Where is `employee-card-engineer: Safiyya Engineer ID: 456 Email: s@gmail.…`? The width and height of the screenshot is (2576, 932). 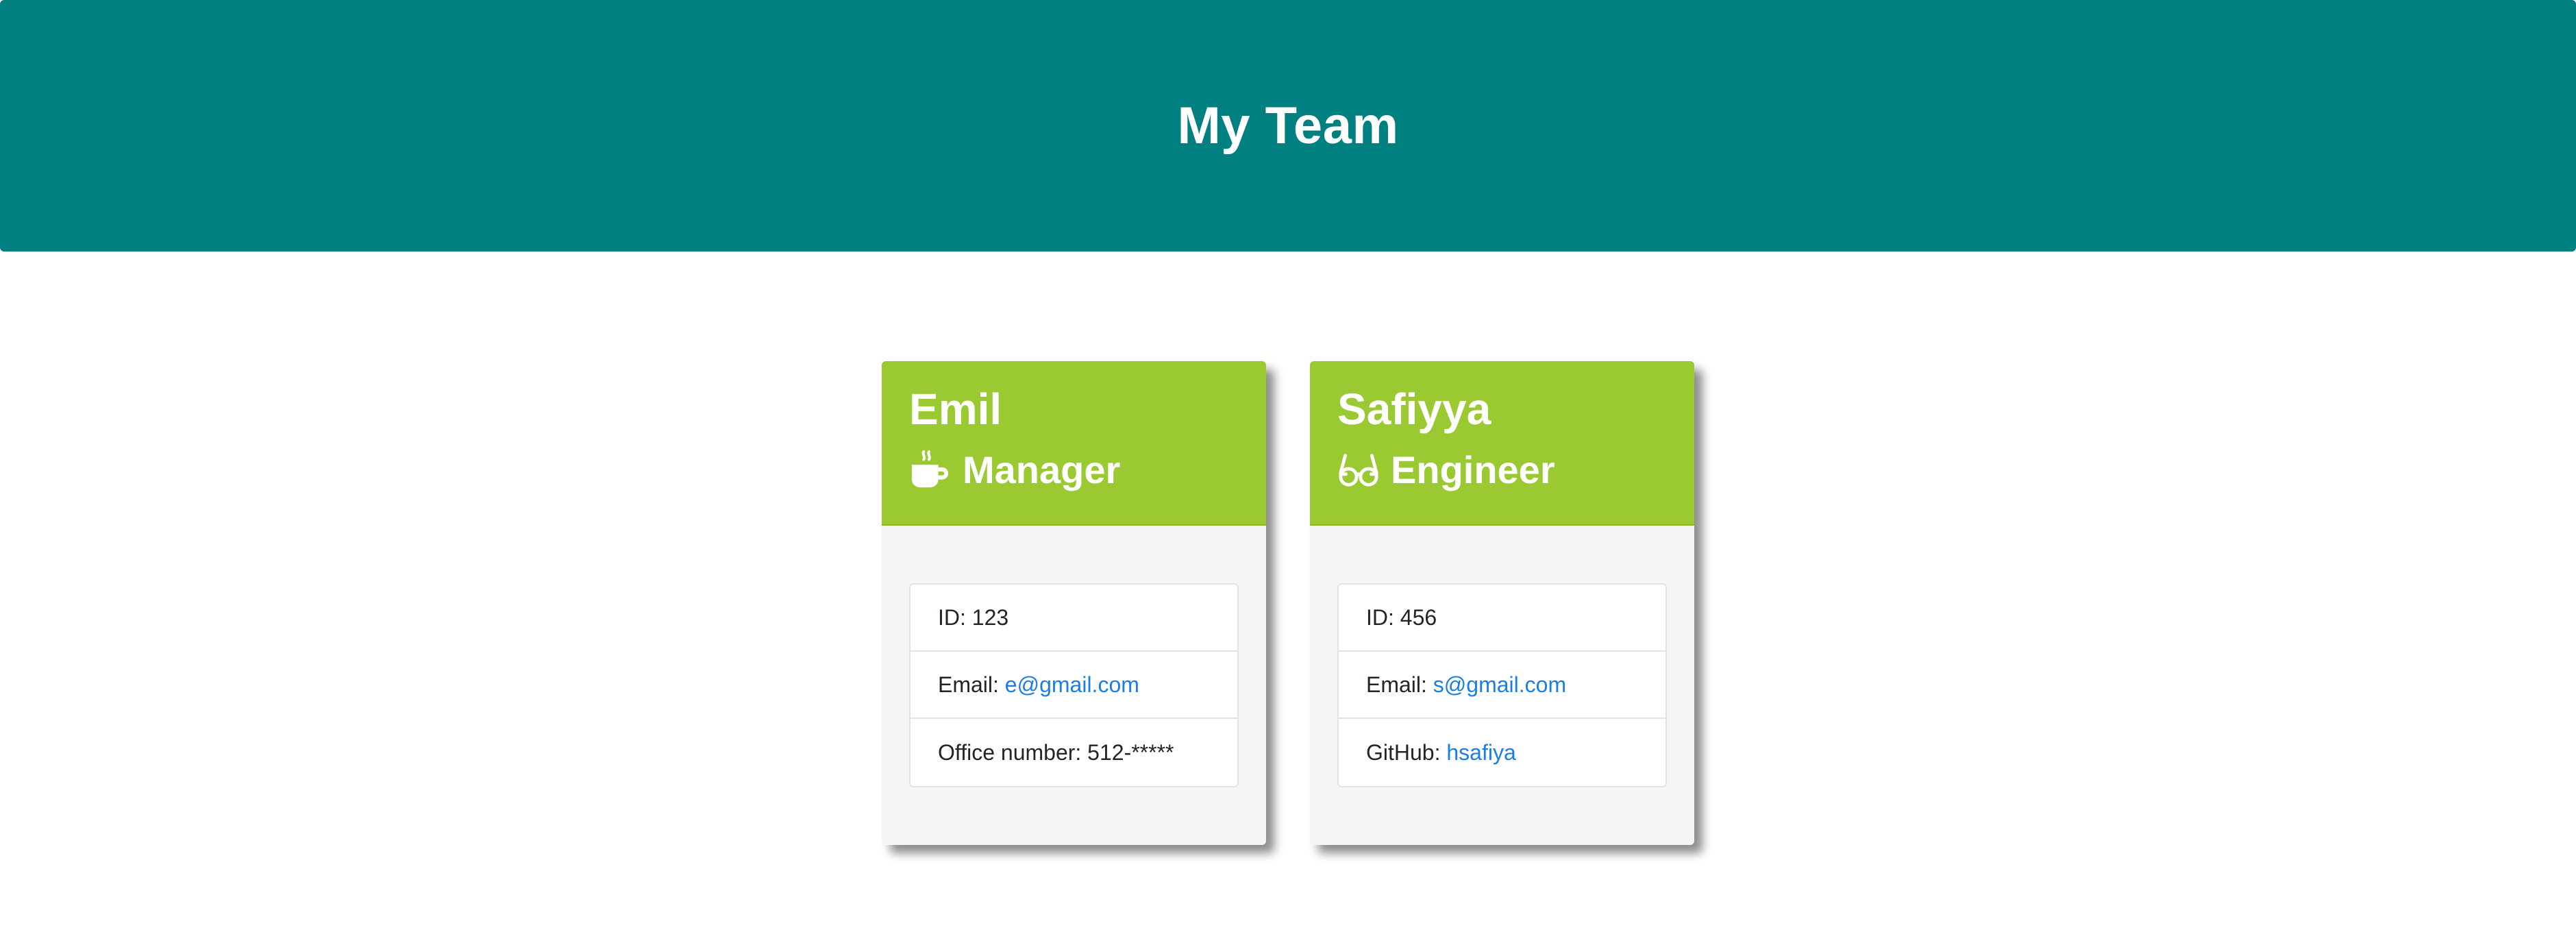 employee-card-engineer: Safiyya Engineer ID: 456 Email: s@gmail.… is located at coordinates (1502, 603).